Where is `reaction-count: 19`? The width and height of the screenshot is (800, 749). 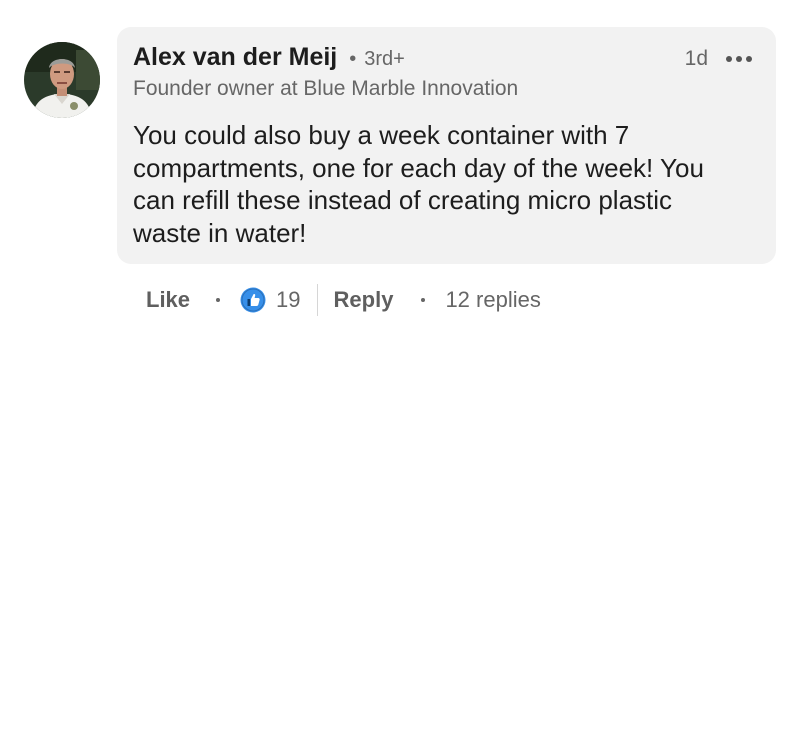
reaction-count: 19 is located at coordinates (288, 300).